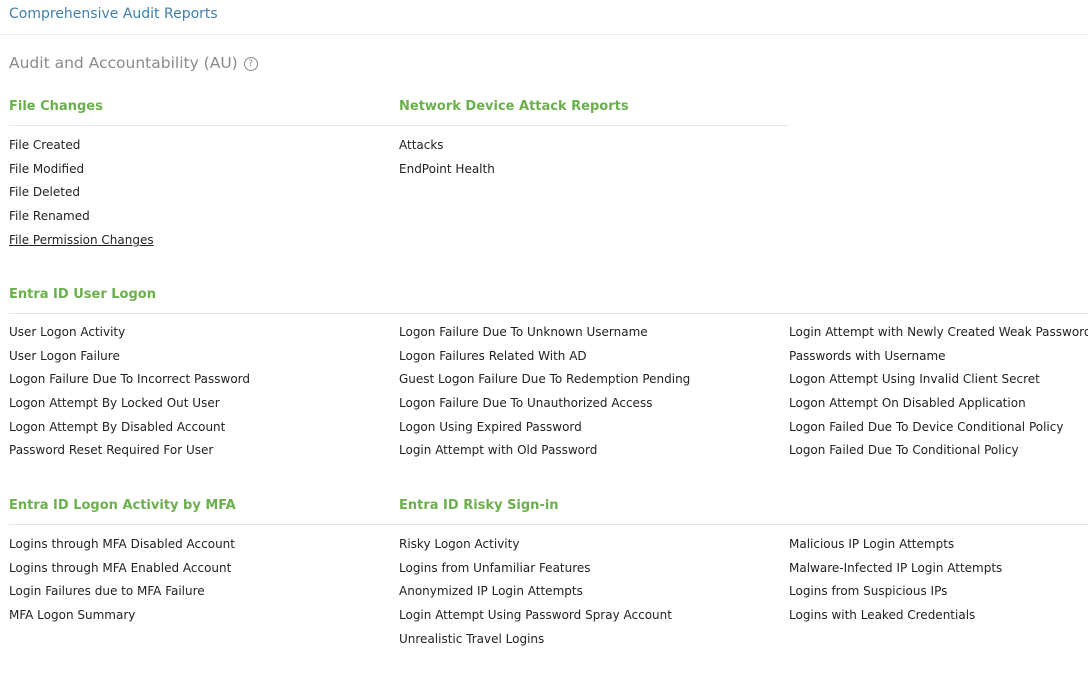  What do you see at coordinates (81, 170) in the screenshot?
I see `report-file-modified: File Modified` at bounding box center [81, 170].